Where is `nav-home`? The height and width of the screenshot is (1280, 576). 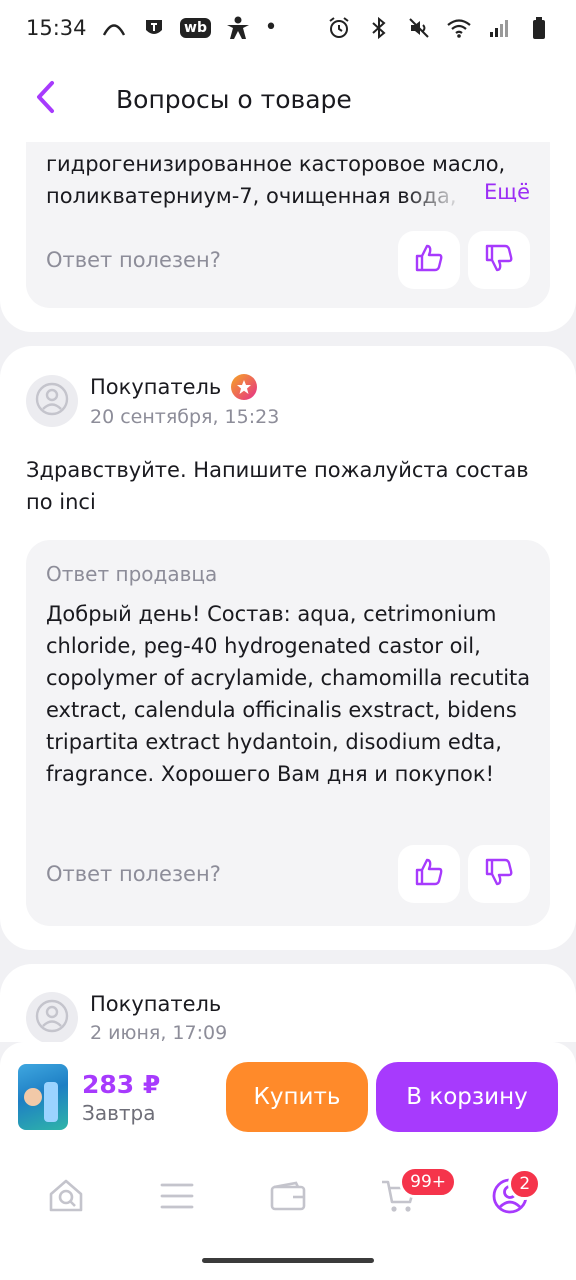 nav-home is located at coordinates (66, 1198).